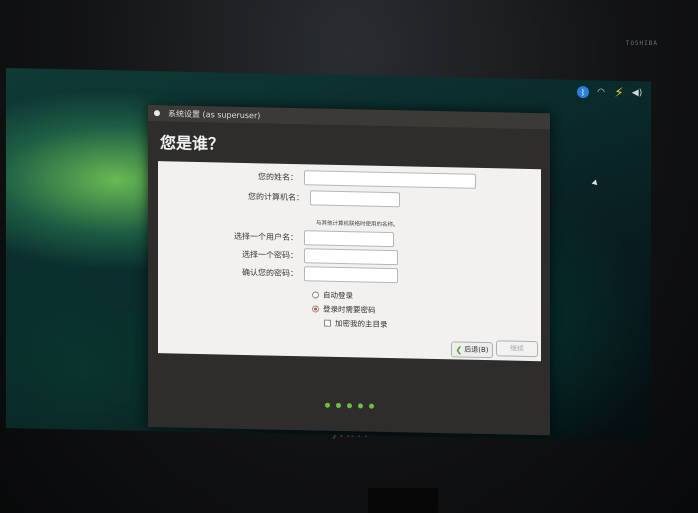 This screenshot has width=698, height=513. What do you see at coordinates (315, 295) in the screenshot?
I see `auto-login-radio` at bounding box center [315, 295].